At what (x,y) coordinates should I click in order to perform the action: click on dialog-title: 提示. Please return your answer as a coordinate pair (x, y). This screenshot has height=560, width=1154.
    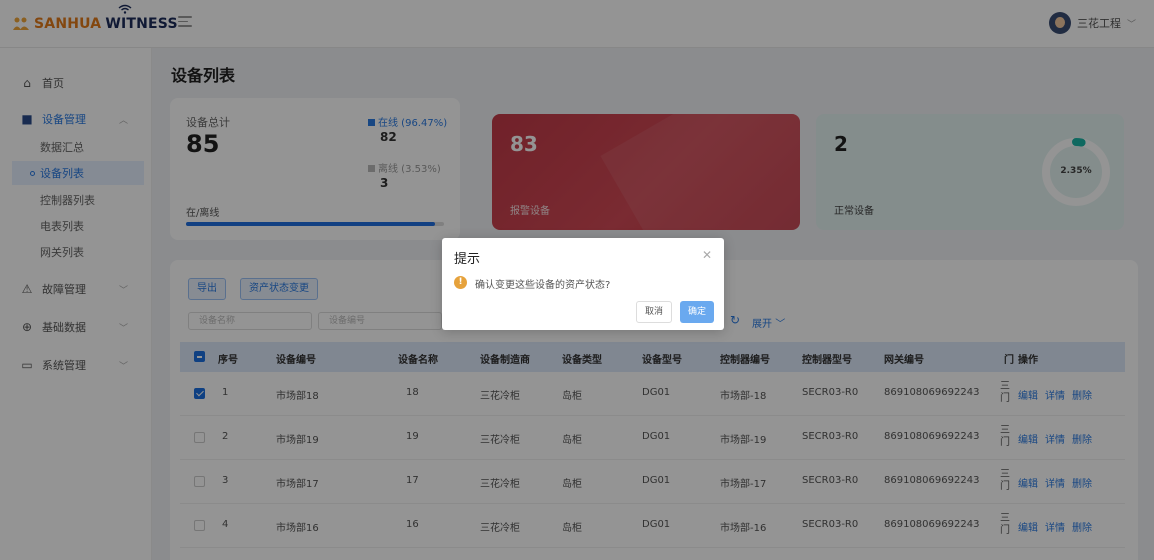
    Looking at the image, I should click on (467, 259).